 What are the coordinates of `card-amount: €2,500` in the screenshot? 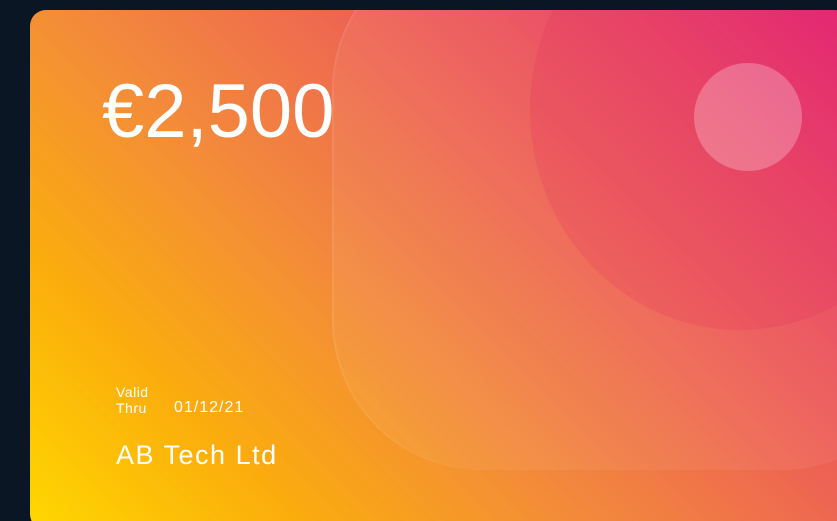 It's located at (218, 111).